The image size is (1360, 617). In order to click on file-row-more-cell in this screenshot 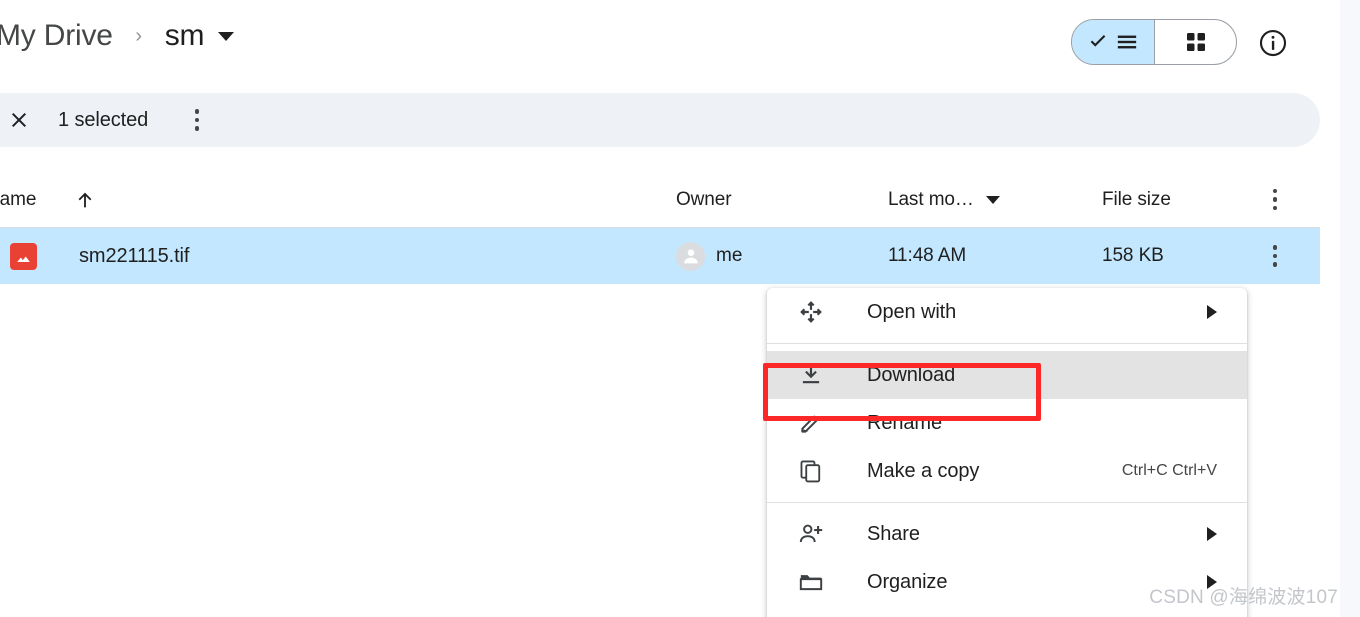, I will do `click(1275, 256)`.